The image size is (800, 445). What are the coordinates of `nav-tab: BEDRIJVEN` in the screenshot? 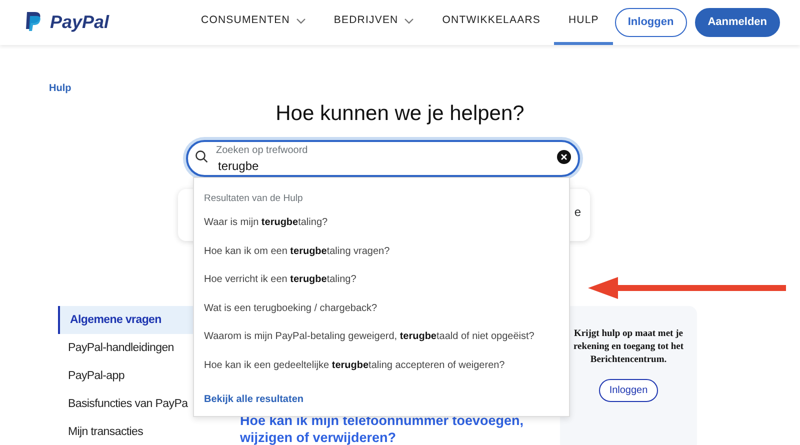 It's located at (374, 22).